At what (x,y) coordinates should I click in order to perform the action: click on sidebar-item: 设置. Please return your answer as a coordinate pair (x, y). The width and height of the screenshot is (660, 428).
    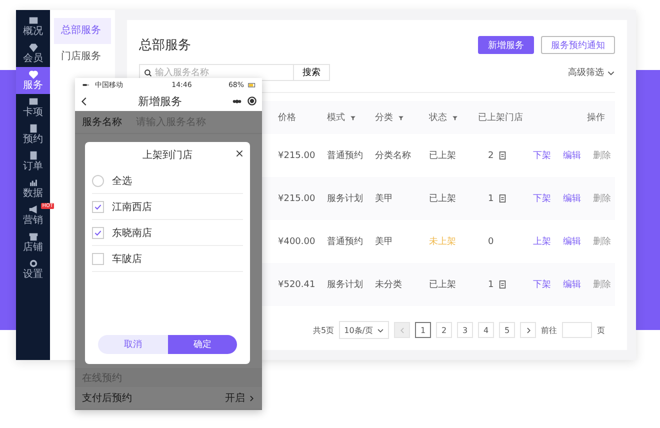
    Looking at the image, I should click on (33, 269).